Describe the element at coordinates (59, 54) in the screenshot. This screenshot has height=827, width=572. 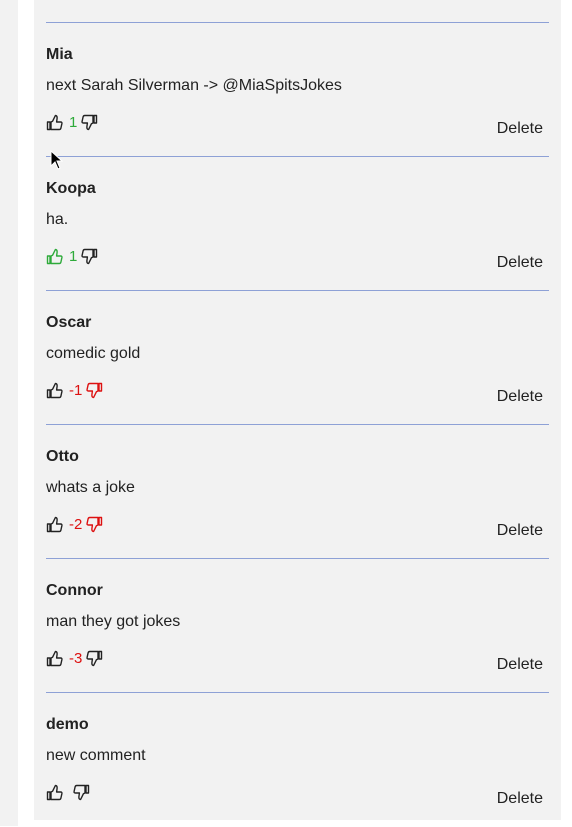
I see `comment-author: Mia` at that location.